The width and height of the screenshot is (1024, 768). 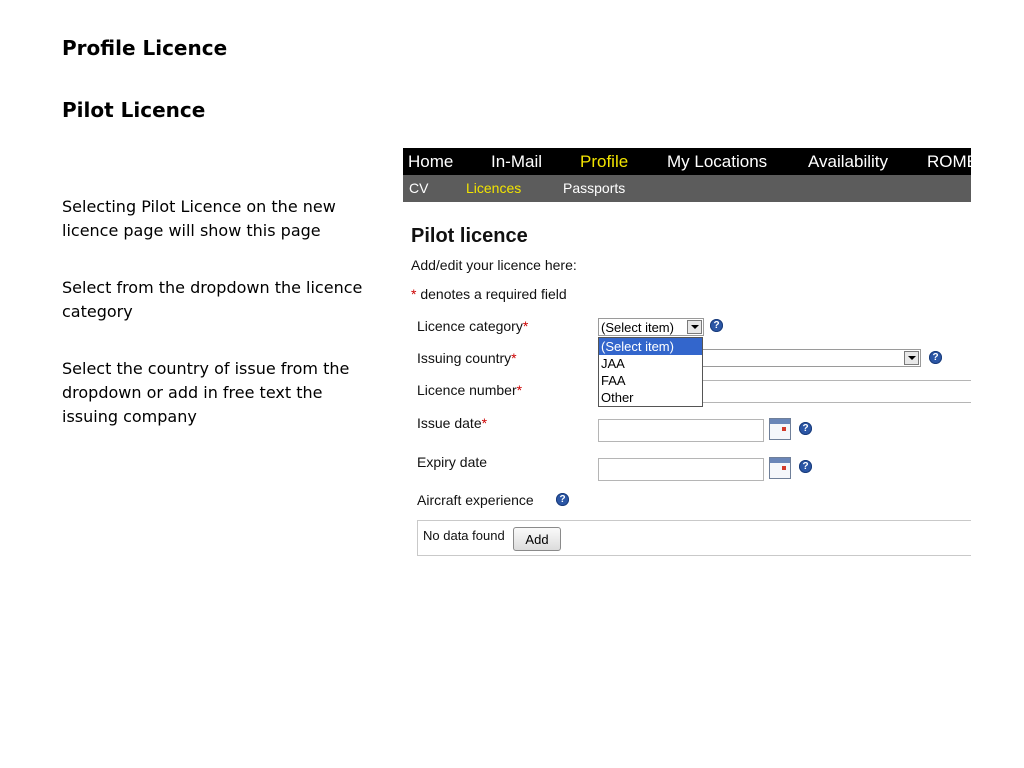 I want to click on slide-subtitle: Pilot Licence, so click(x=134, y=110).